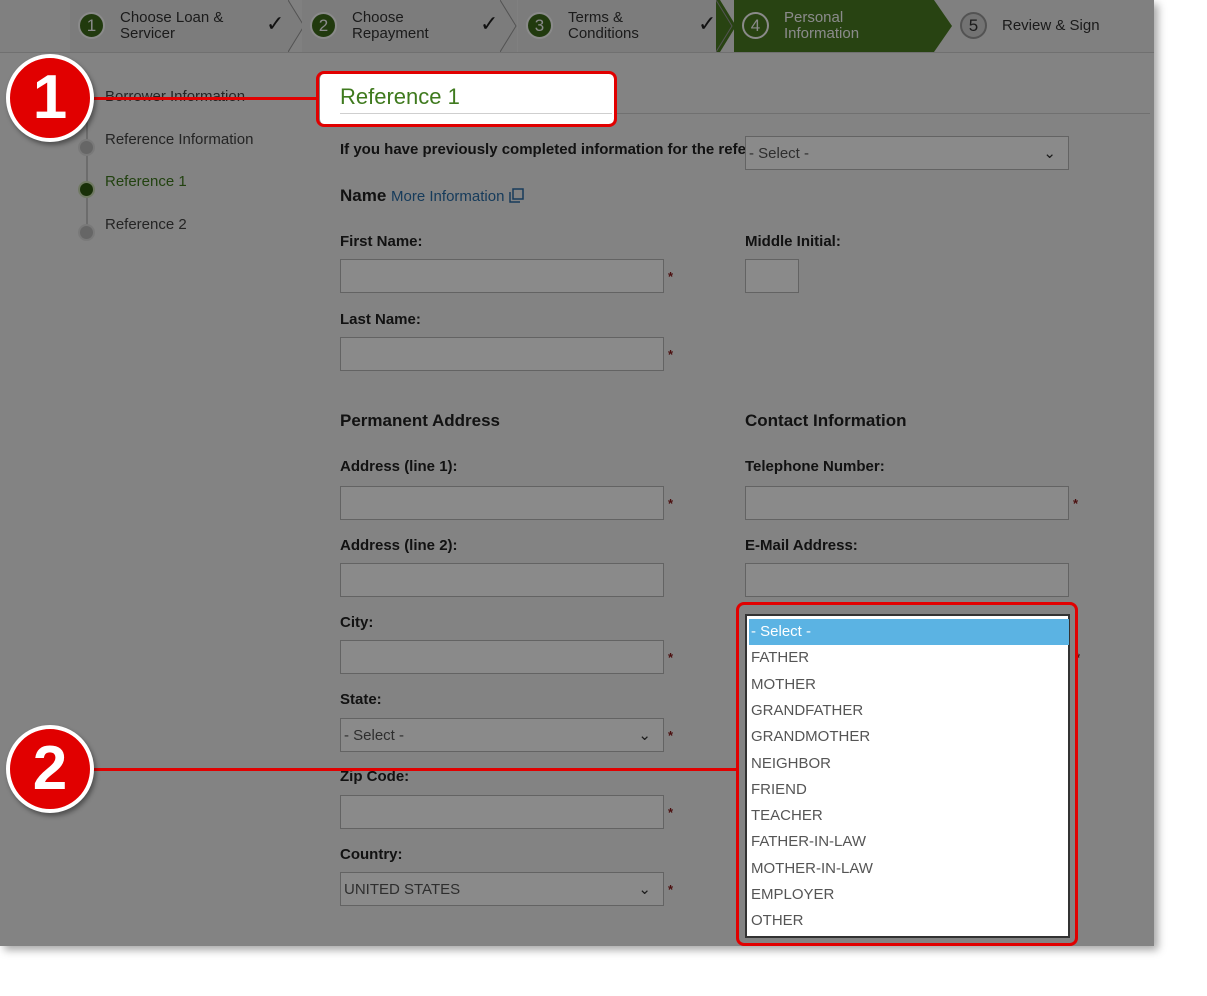 Image resolution: width=1207 pixels, height=996 pixels. Describe the element at coordinates (907, 774) in the screenshot. I see `highlight-box-dropdown` at that location.